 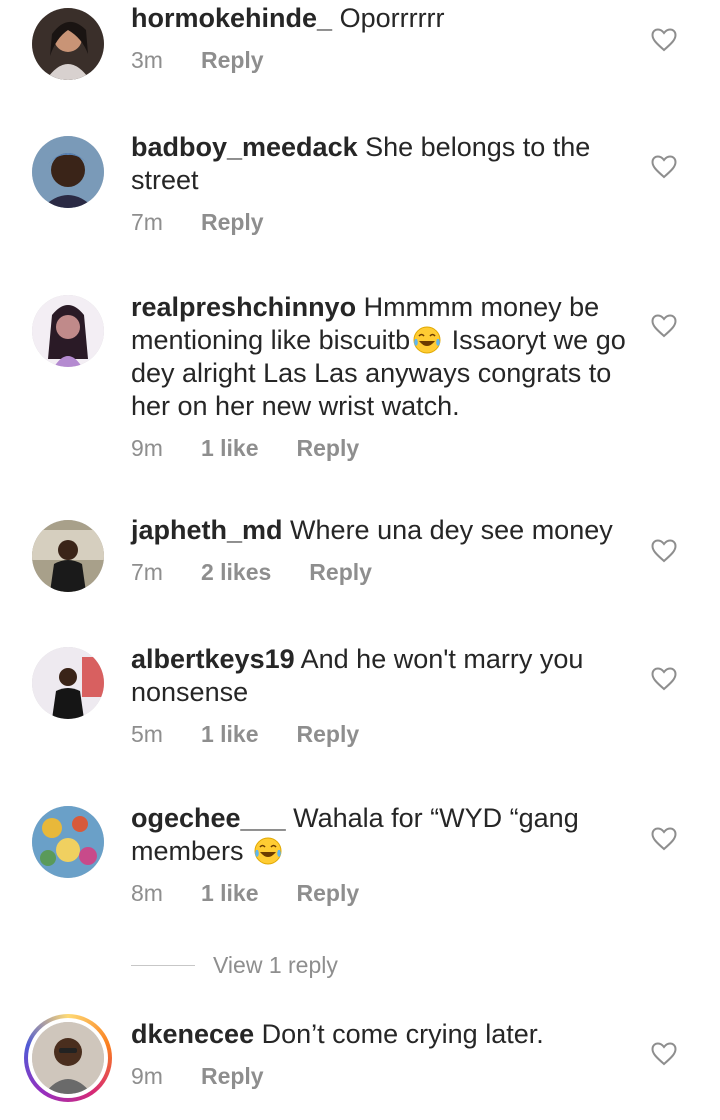 I want to click on comment-text: dkenecee Don’t come crying later., so click(x=381, y=1034).